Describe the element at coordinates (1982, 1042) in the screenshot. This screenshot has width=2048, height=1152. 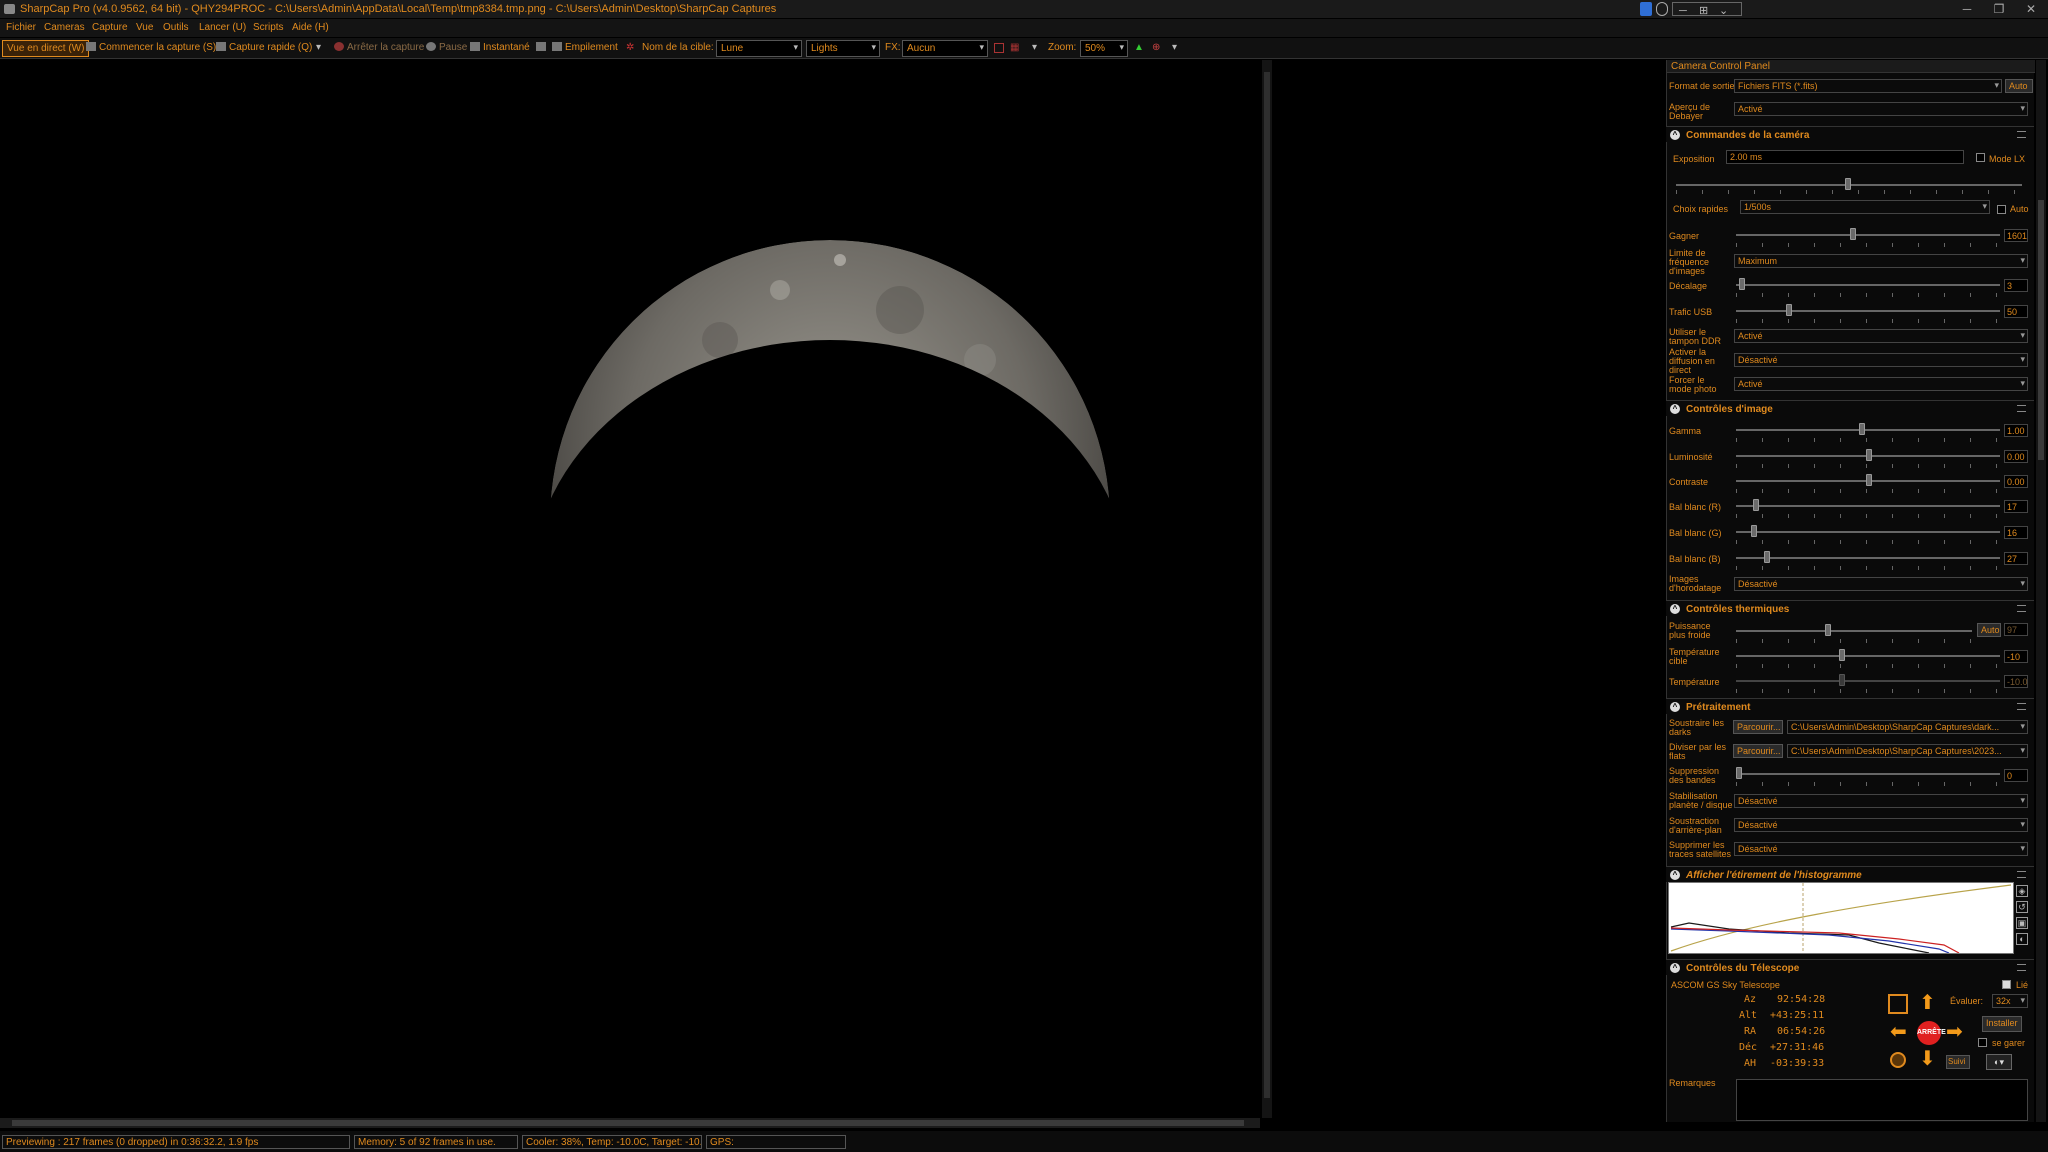
I see `park-checkbox` at that location.